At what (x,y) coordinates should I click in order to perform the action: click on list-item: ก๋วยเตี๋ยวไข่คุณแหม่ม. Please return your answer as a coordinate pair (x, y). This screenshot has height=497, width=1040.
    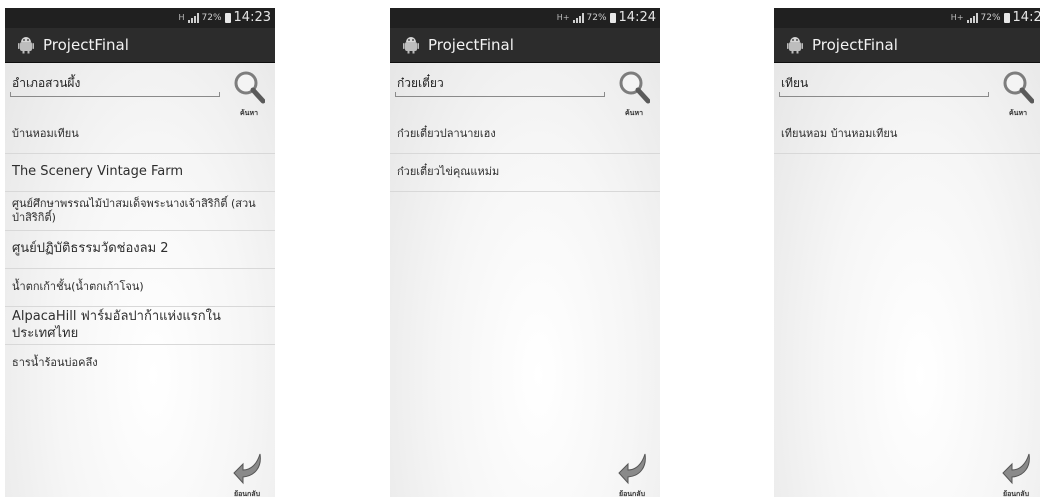
    Looking at the image, I should click on (525, 173).